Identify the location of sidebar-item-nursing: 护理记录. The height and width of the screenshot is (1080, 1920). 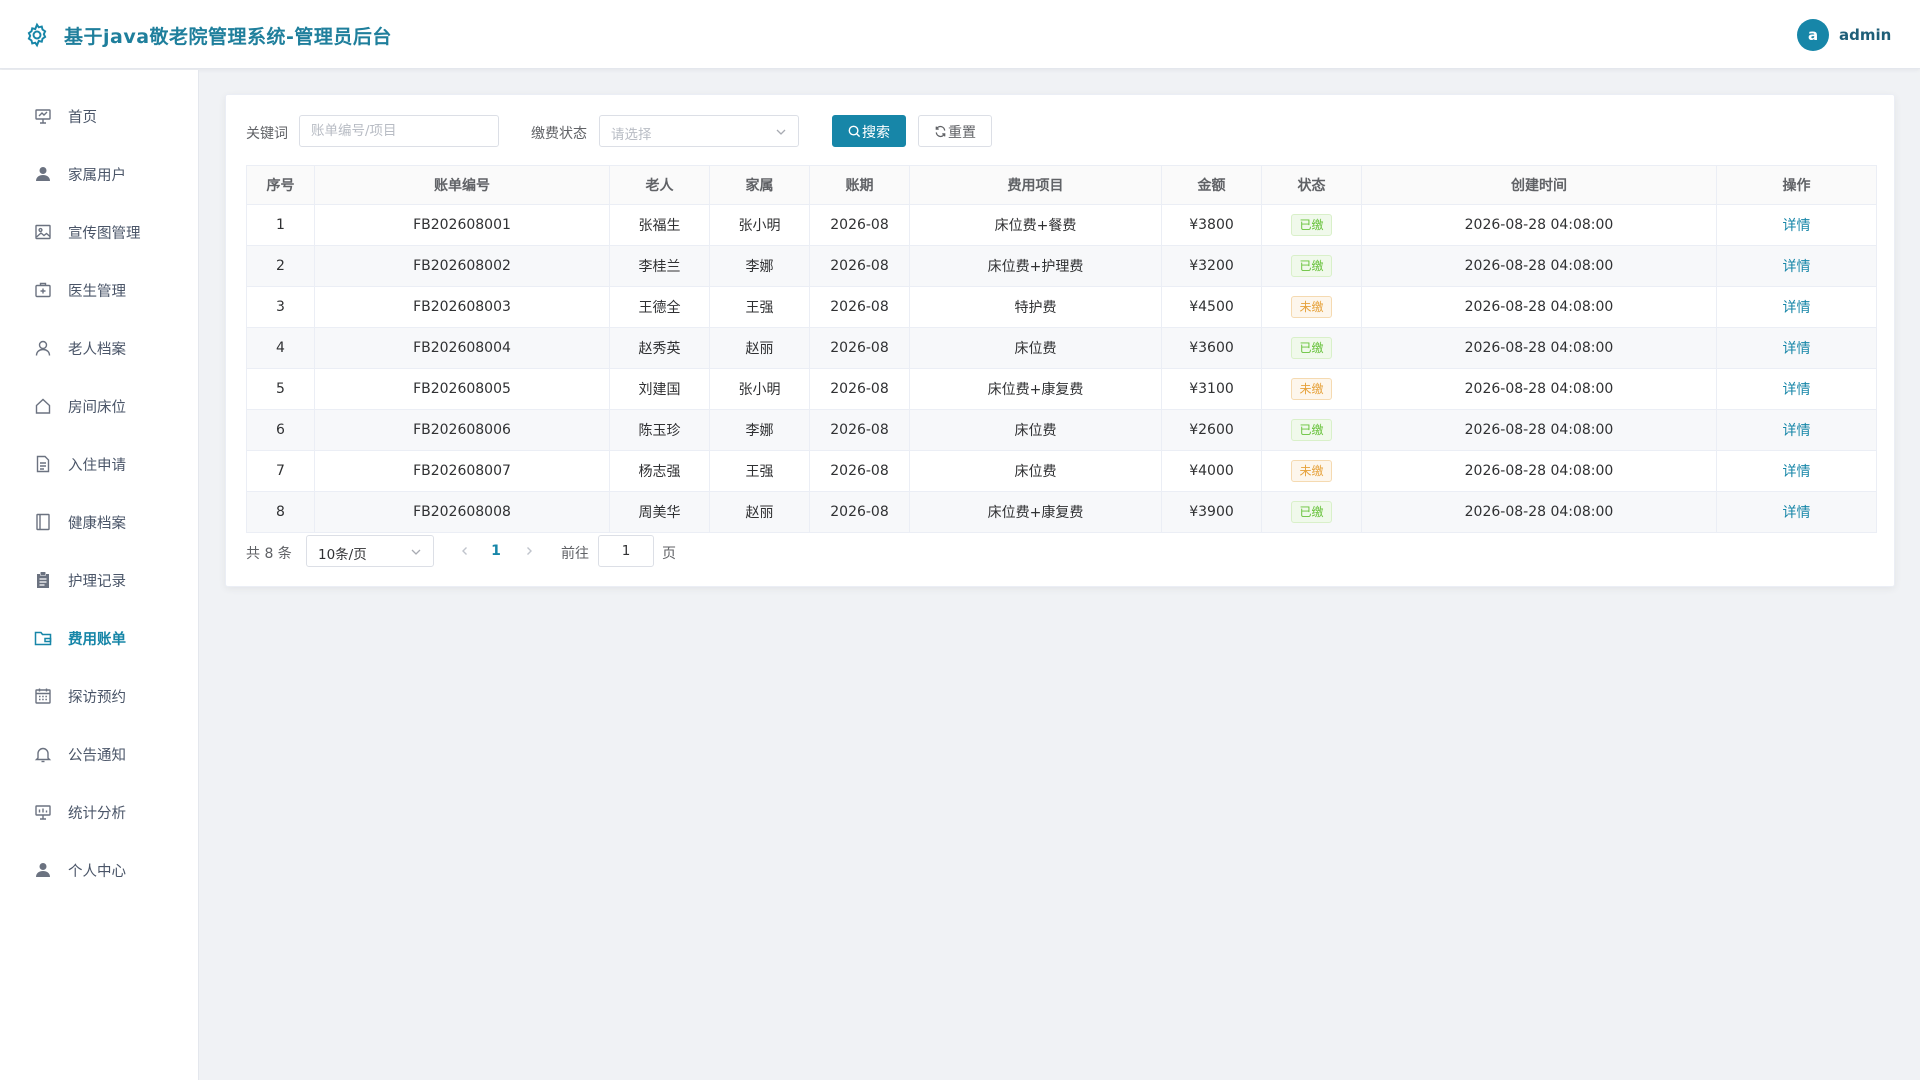
(99, 580).